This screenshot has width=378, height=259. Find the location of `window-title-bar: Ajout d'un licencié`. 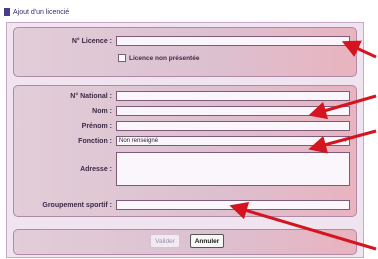

window-title-bar: Ajout d'un licencié is located at coordinates (36, 12).